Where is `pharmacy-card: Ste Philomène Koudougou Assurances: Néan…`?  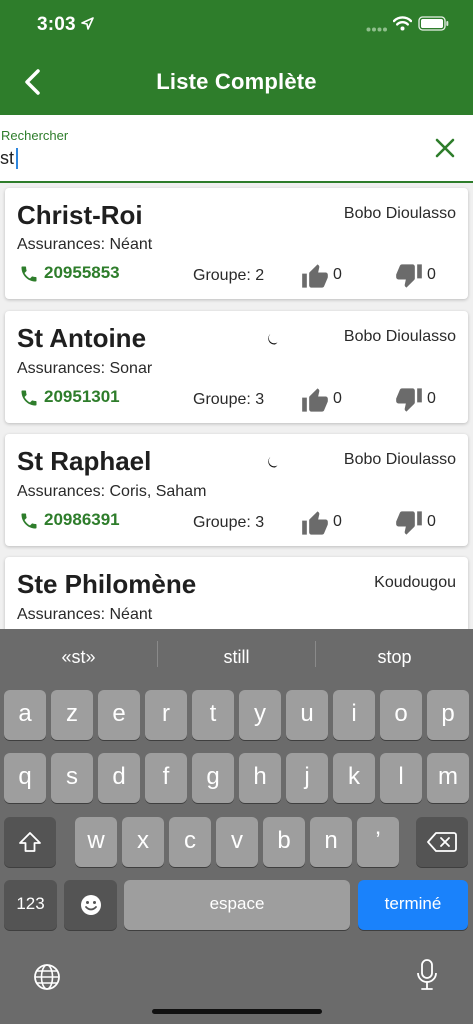
pharmacy-card: Ste Philomène Koudougou Assurances: Néan… is located at coordinates (236, 593).